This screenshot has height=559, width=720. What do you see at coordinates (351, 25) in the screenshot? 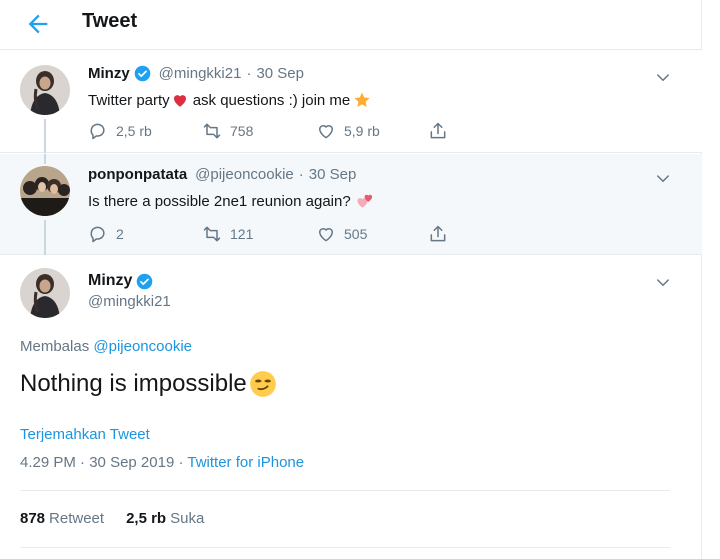
I see `page-header: Tweet` at bounding box center [351, 25].